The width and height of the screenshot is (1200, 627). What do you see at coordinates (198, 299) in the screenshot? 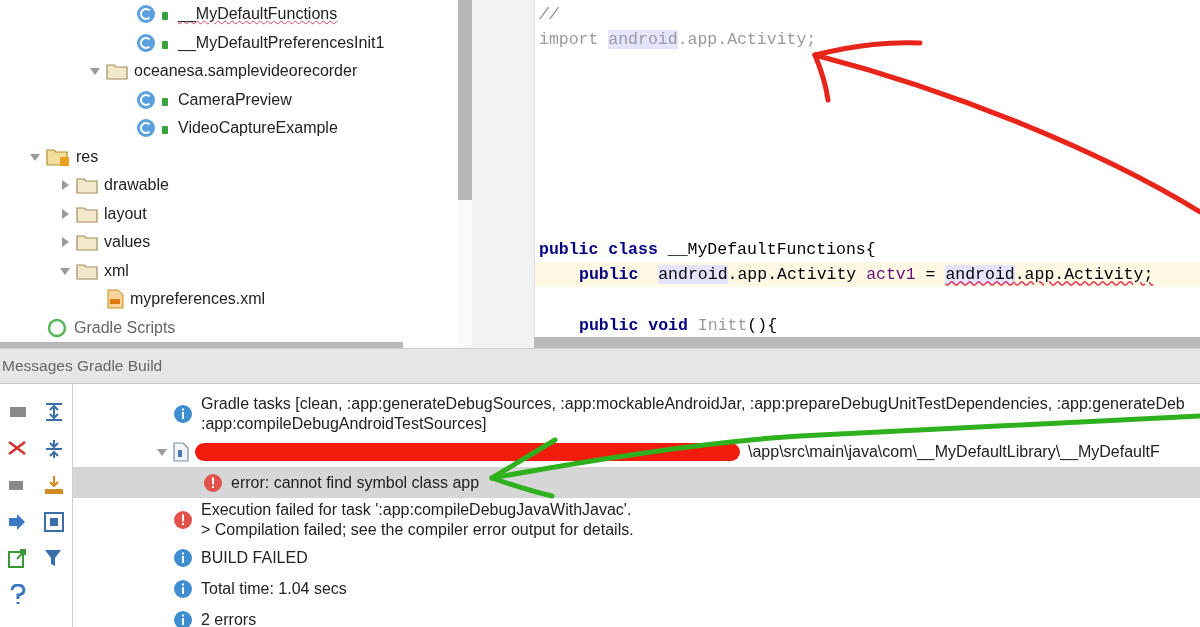
I see `tree-item: mypreferences.xml` at bounding box center [198, 299].